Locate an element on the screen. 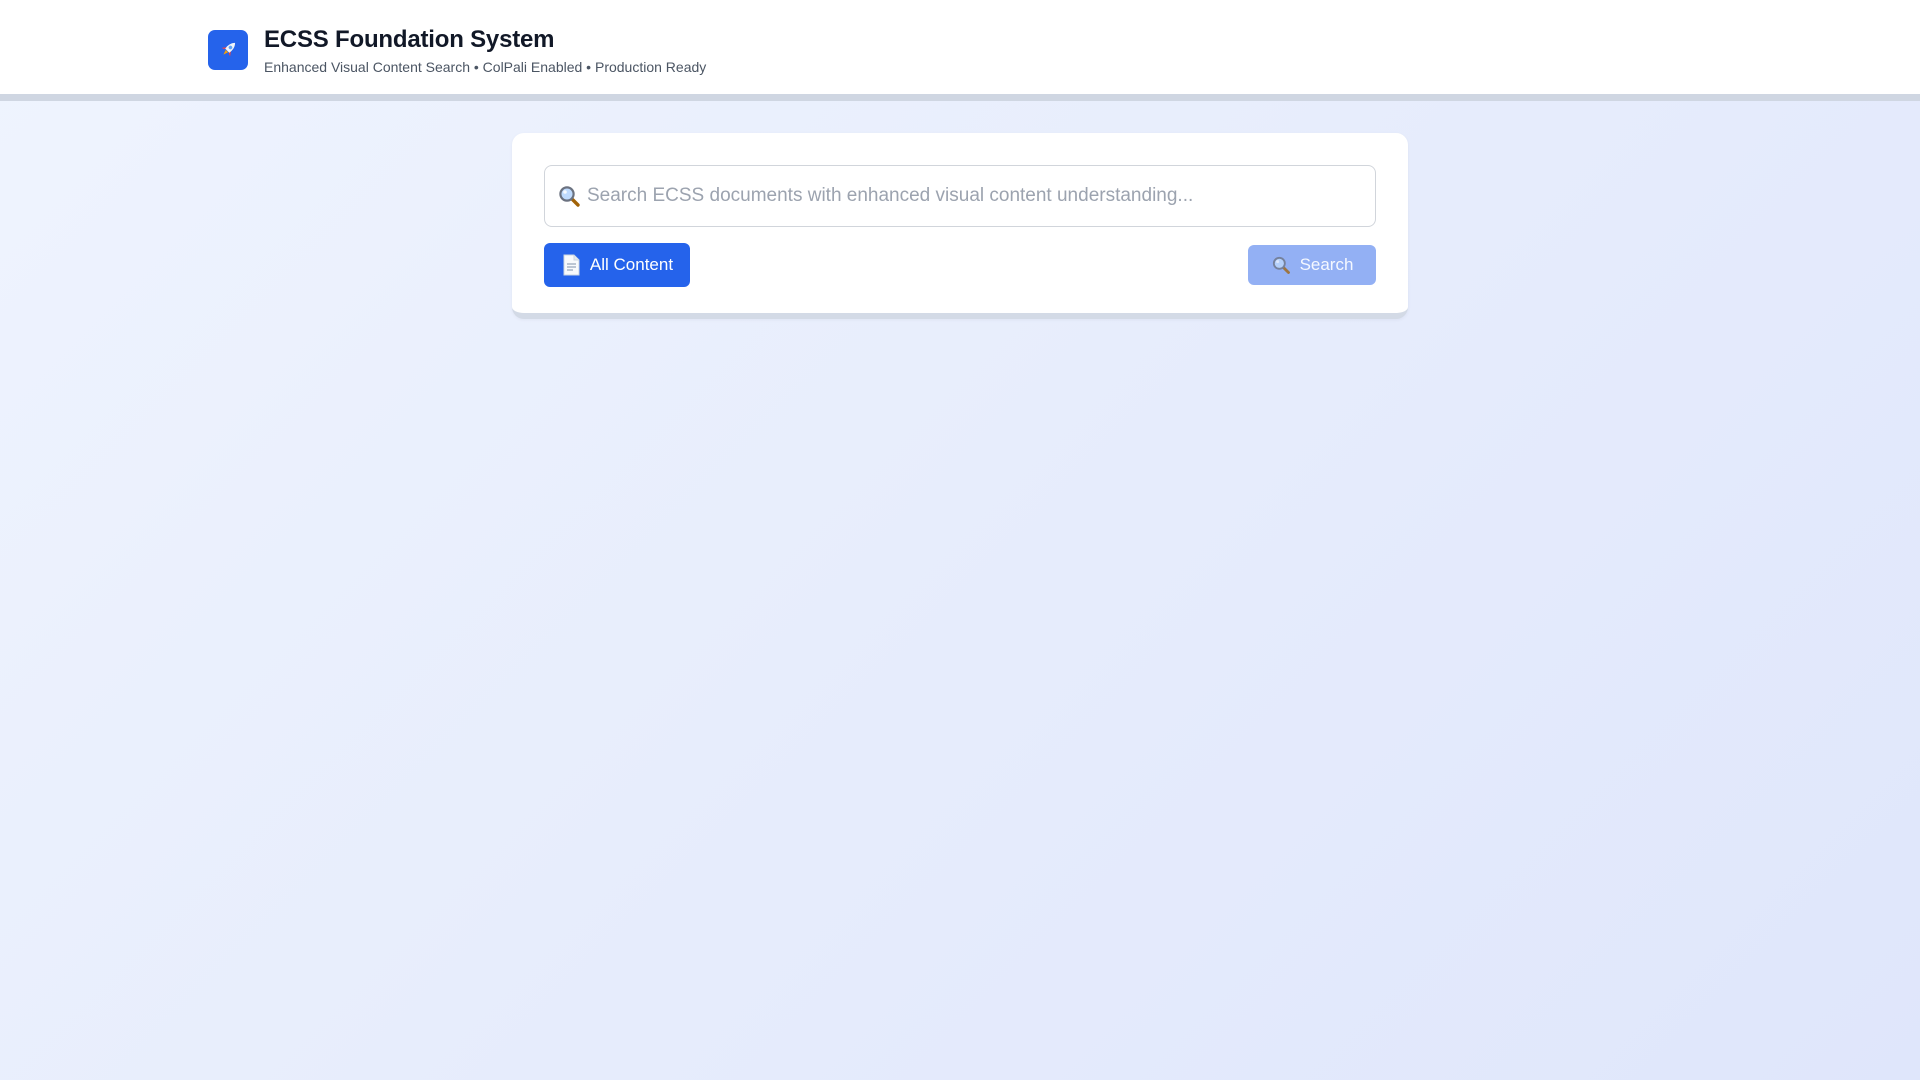 This screenshot has height=1080, width=1920. search-panel: All Content Search is located at coordinates (960, 226).